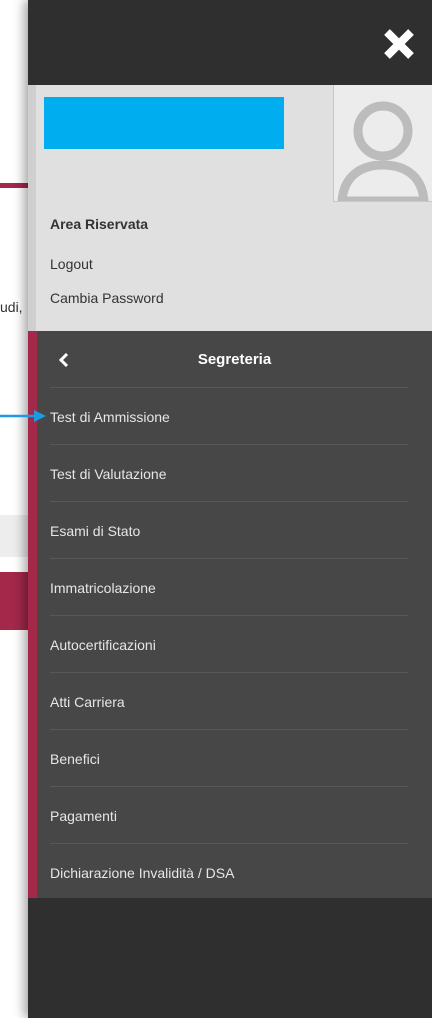 This screenshot has height=1018, width=432. What do you see at coordinates (234, 814) in the screenshot?
I see `menu-item-pagamenti: Pagamenti` at bounding box center [234, 814].